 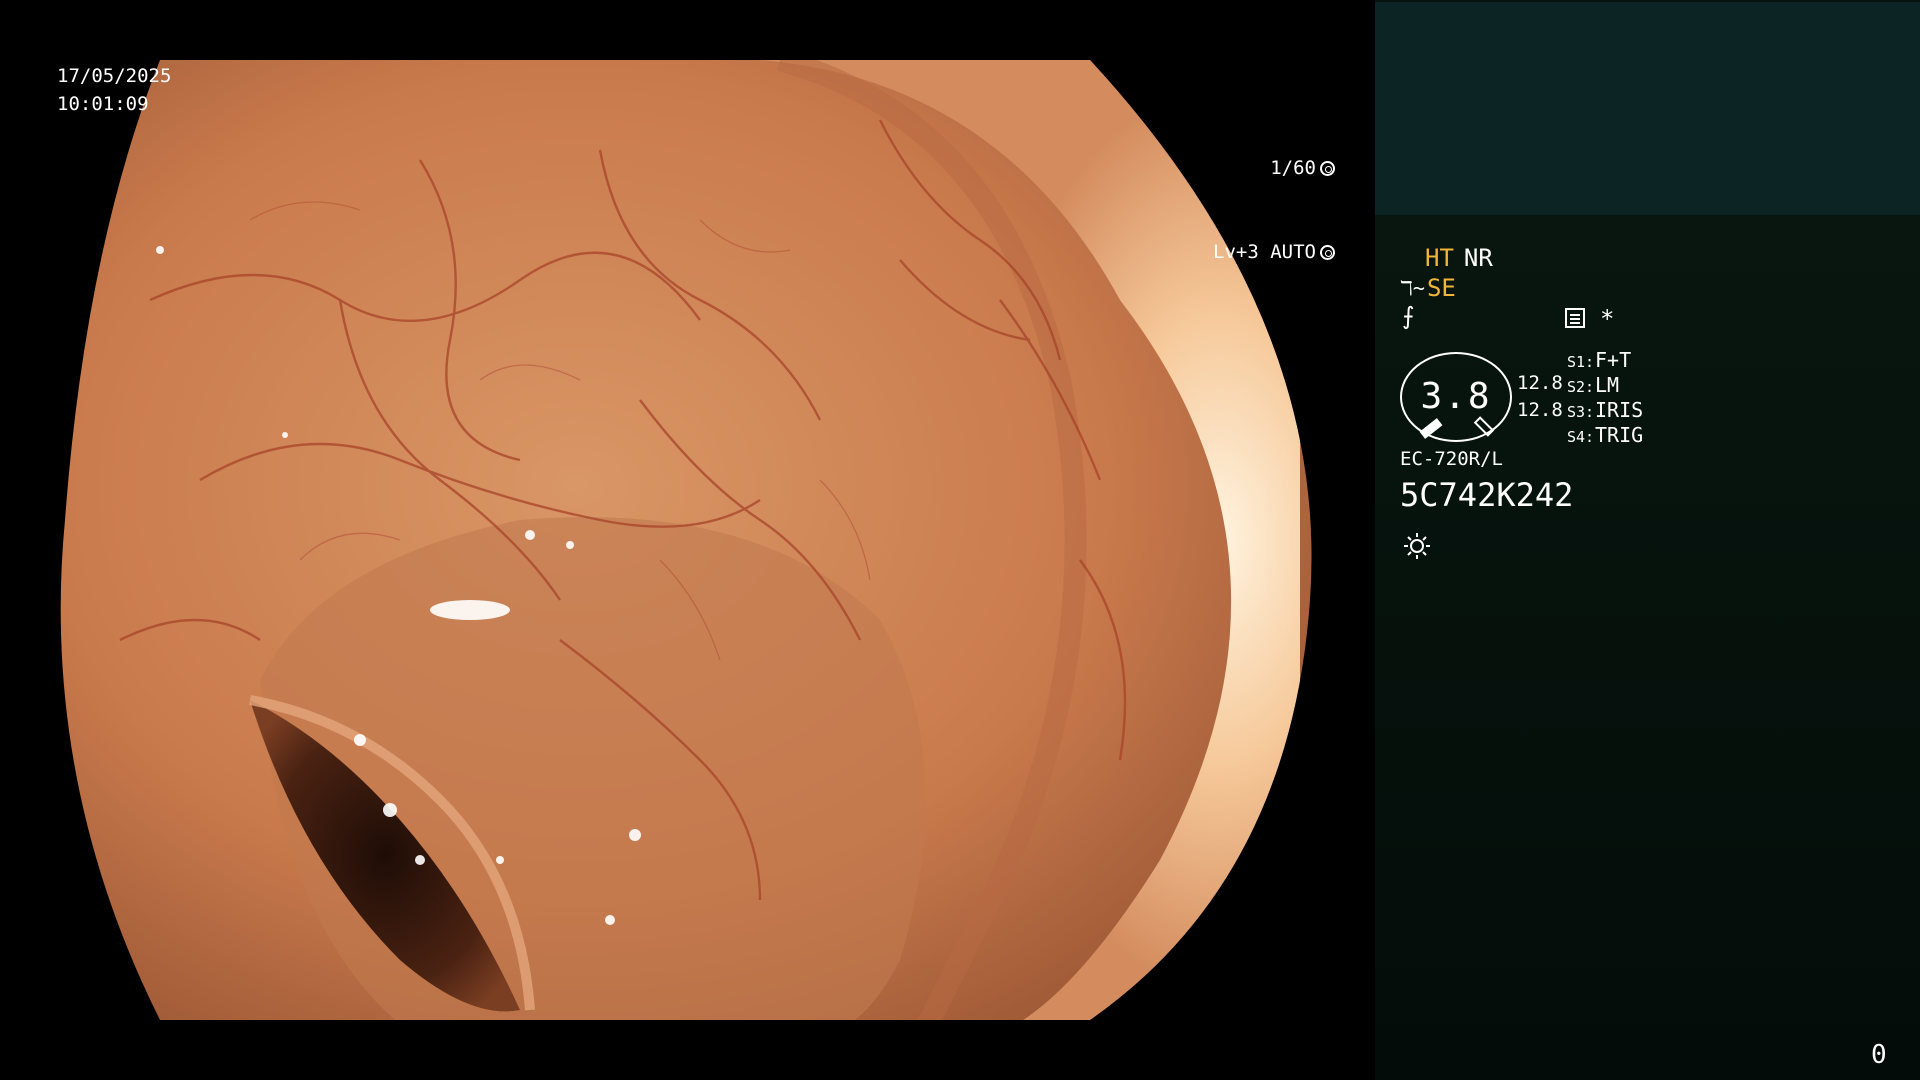 I want to click on time-text: 10:01:09, so click(x=103, y=104).